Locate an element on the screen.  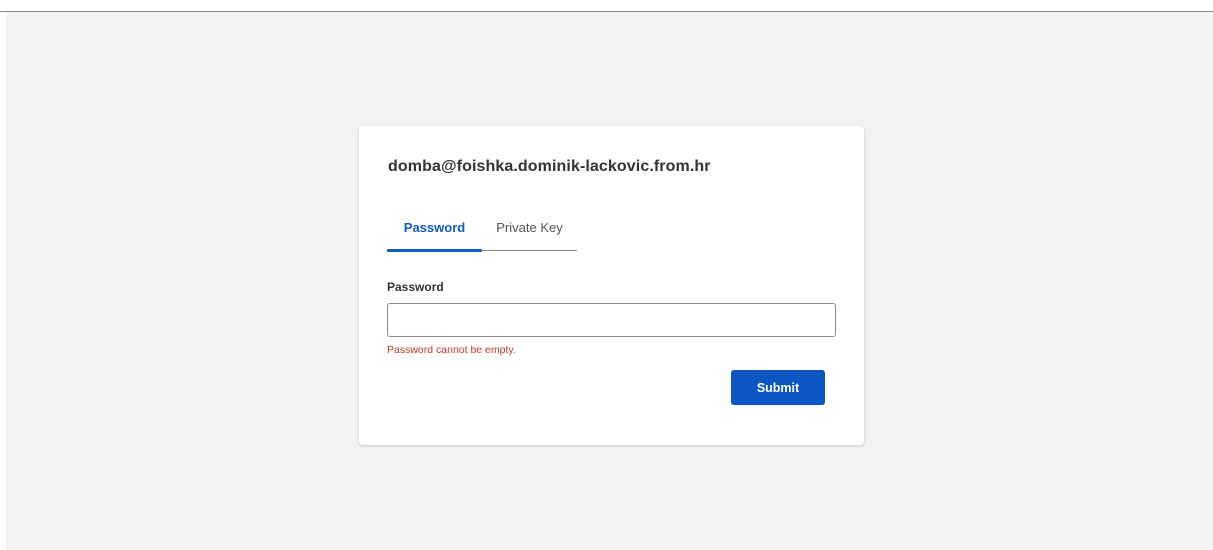
submit-button: Submit is located at coordinates (778, 387).